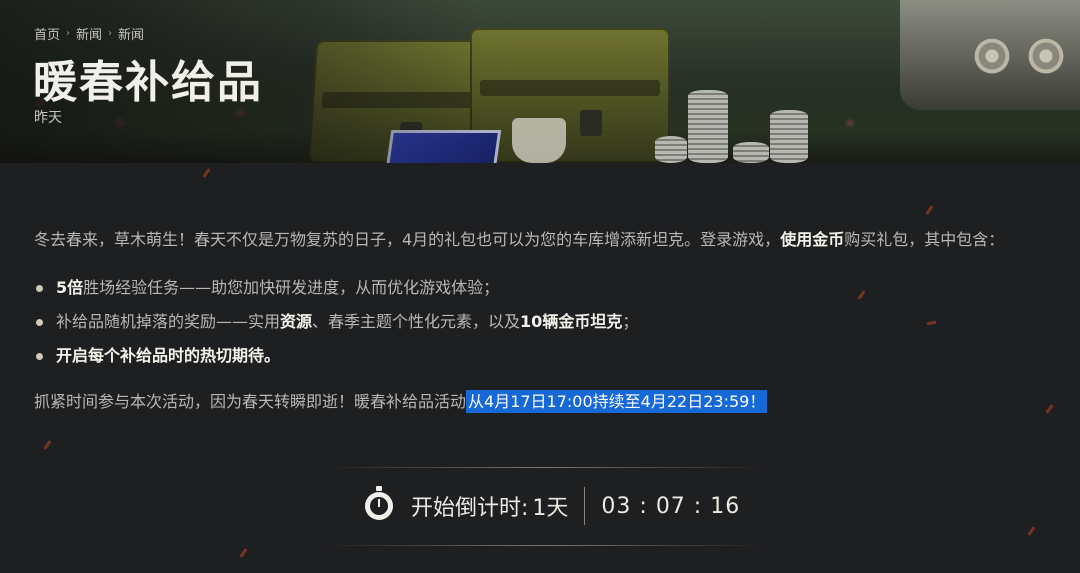 This screenshot has width=1080, height=573. I want to click on breadcrumb: 首页 › 新闻 › 新闻, so click(89, 33).